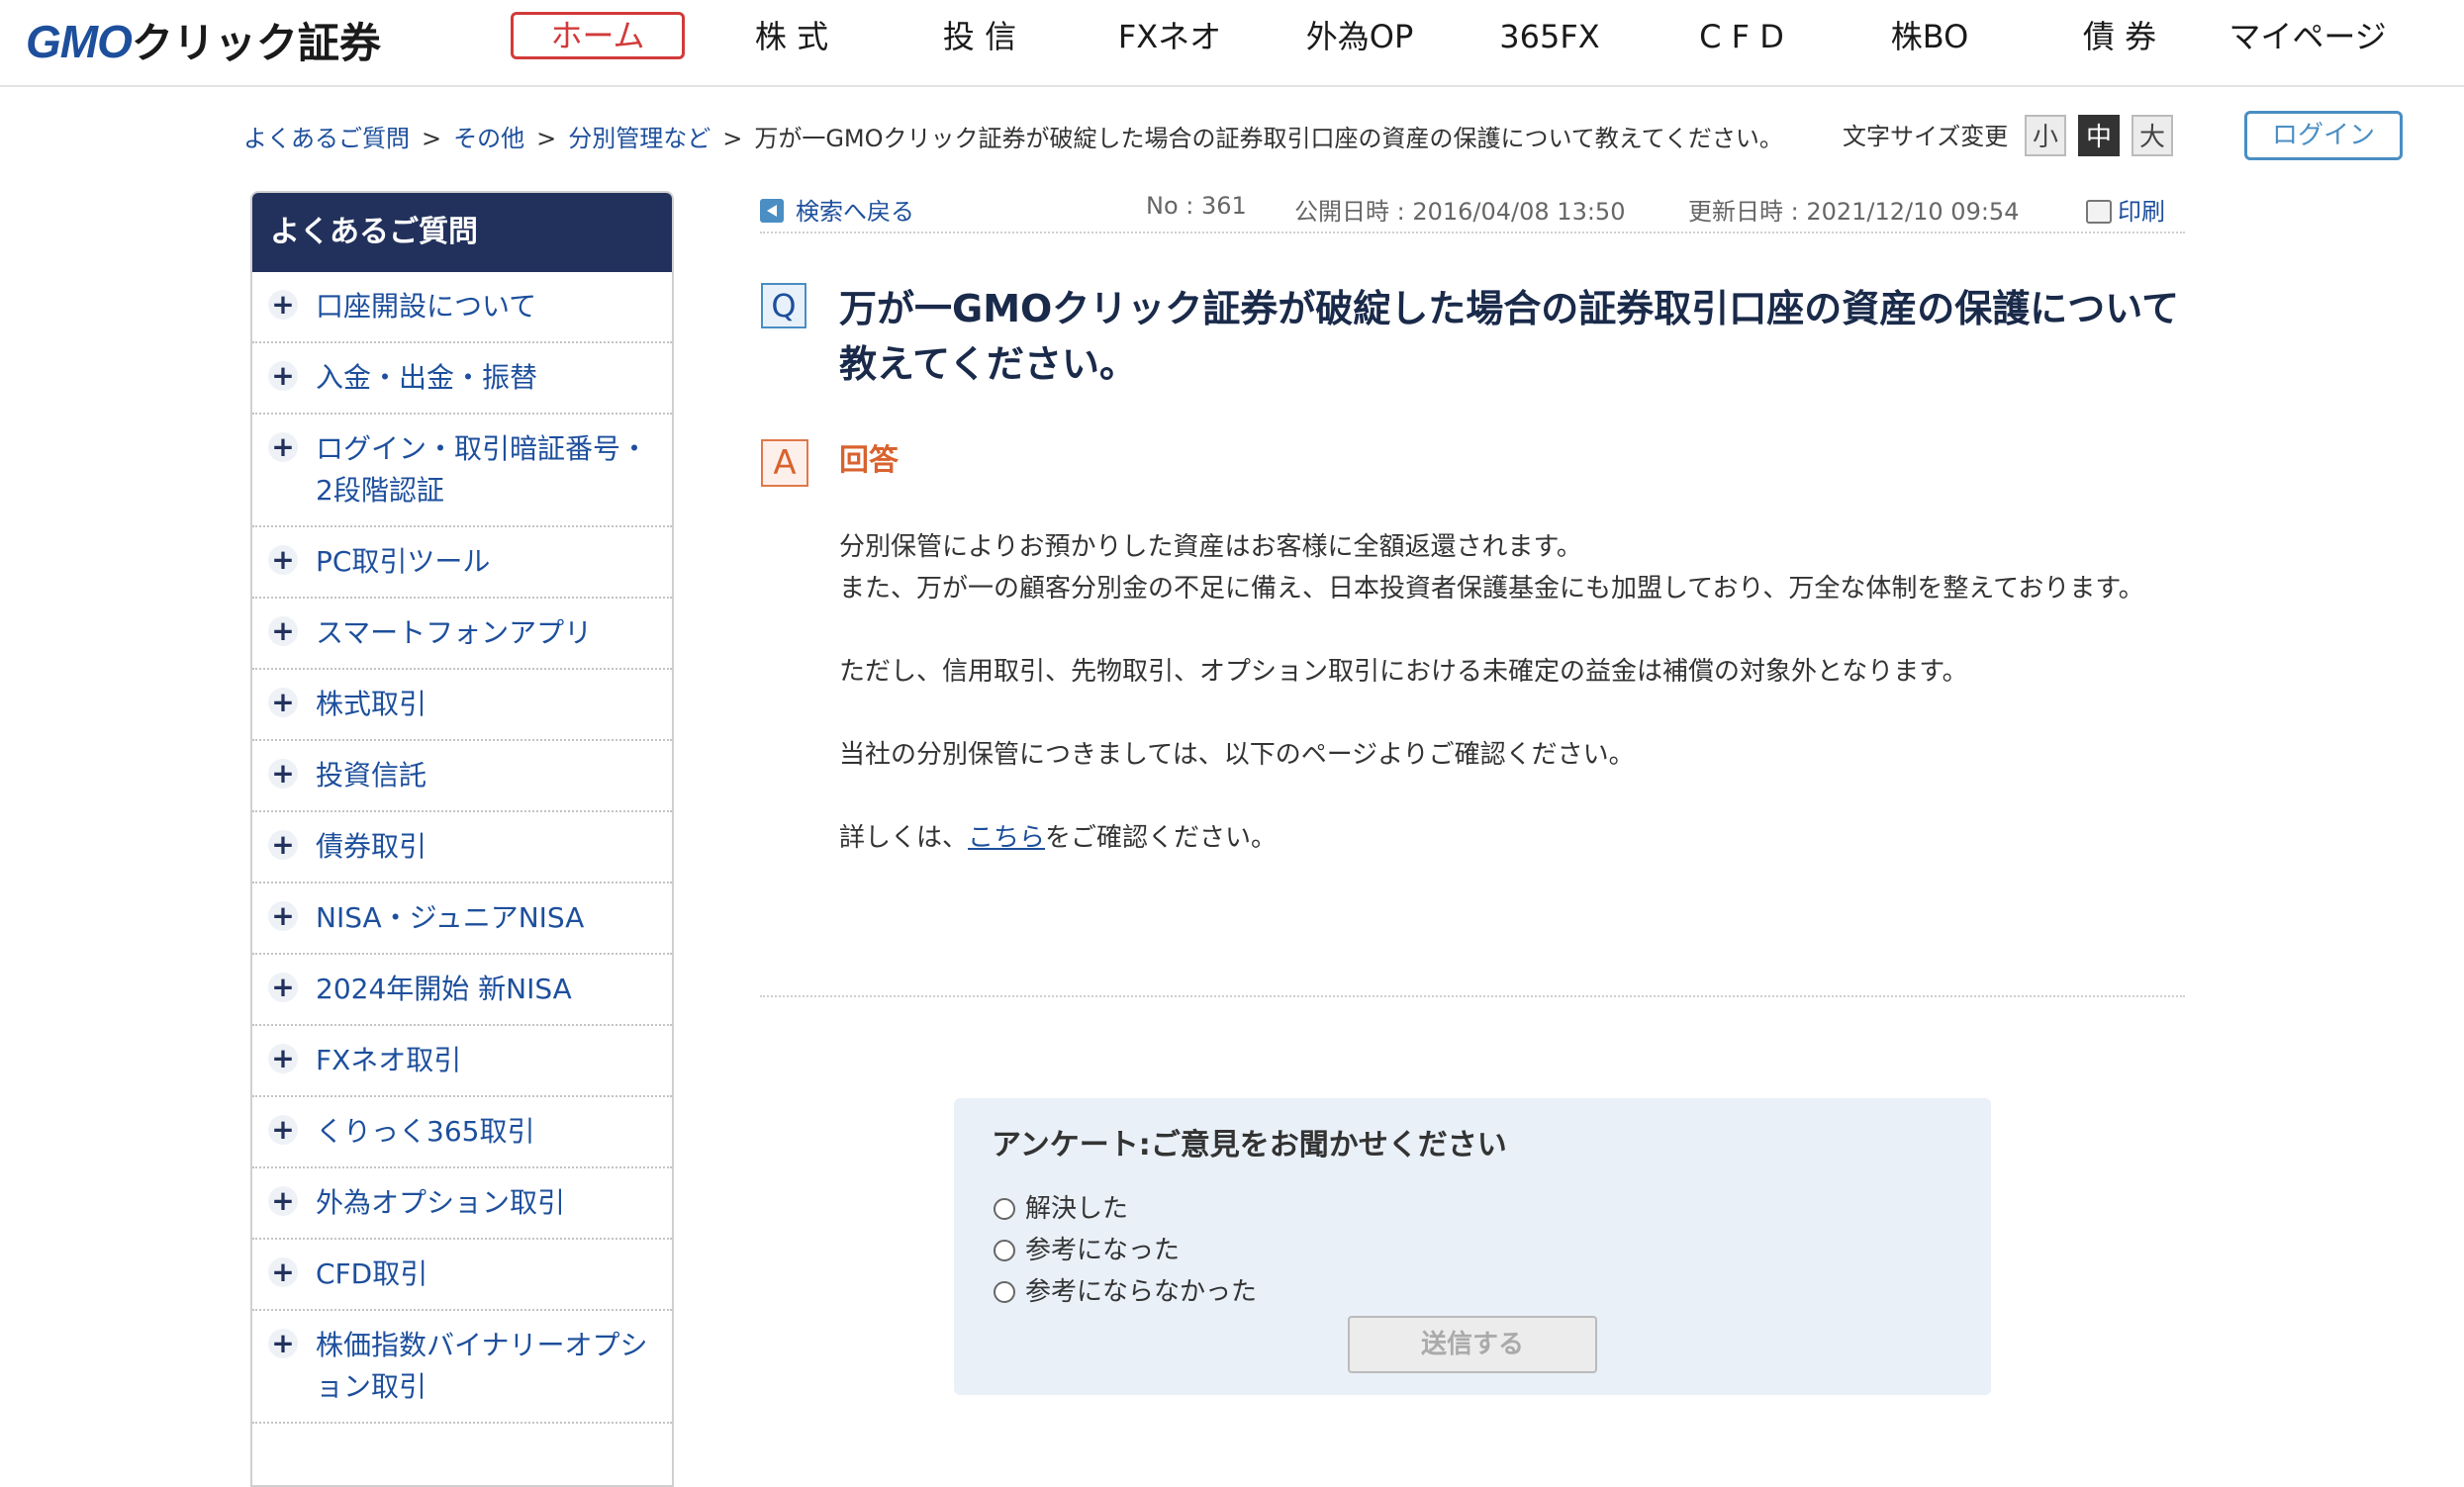 Image resolution: width=2464 pixels, height=1487 pixels. What do you see at coordinates (462, 634) in the screenshot?
I see `sidebar-item: + スマートフォンアプリ` at bounding box center [462, 634].